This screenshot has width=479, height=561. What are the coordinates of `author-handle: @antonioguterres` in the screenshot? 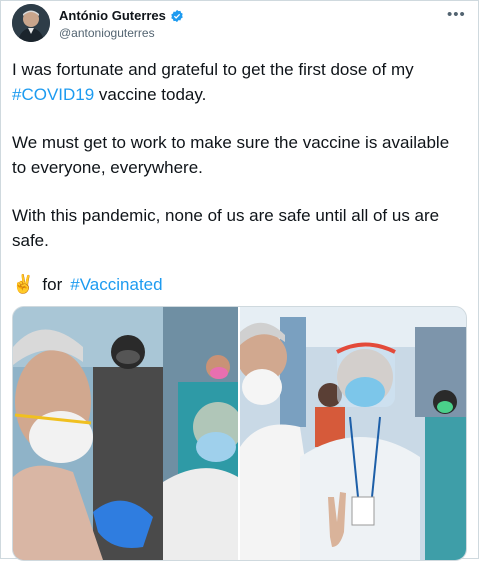 It's located at (107, 33).